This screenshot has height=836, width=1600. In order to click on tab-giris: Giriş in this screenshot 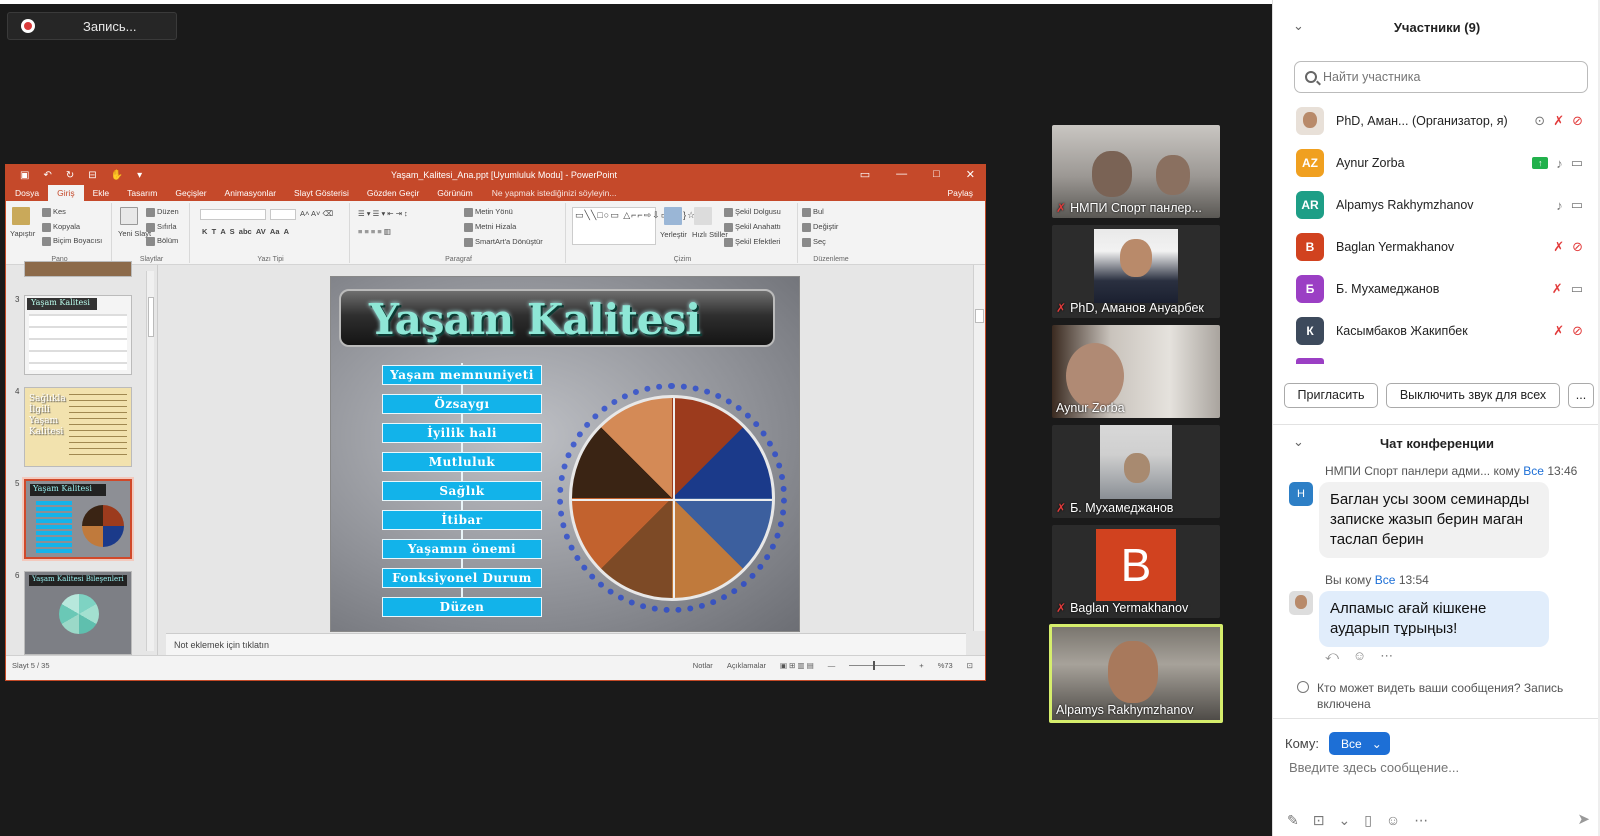, I will do `click(66, 193)`.